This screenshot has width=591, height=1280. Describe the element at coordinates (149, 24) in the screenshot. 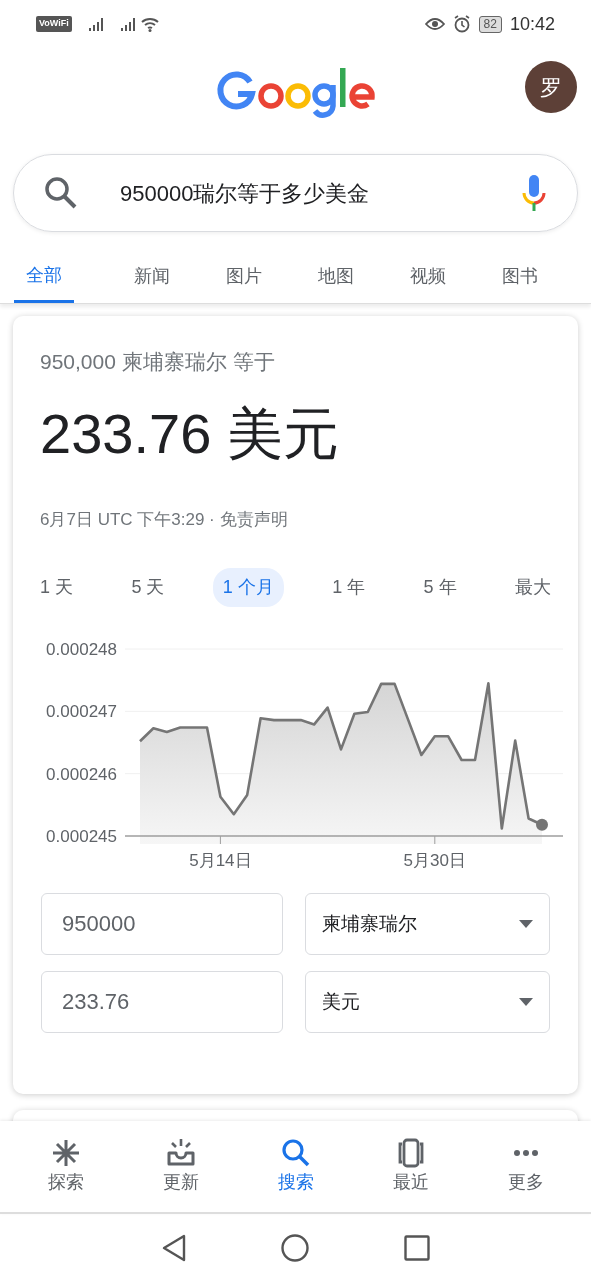

I see `wifi-icon` at that location.